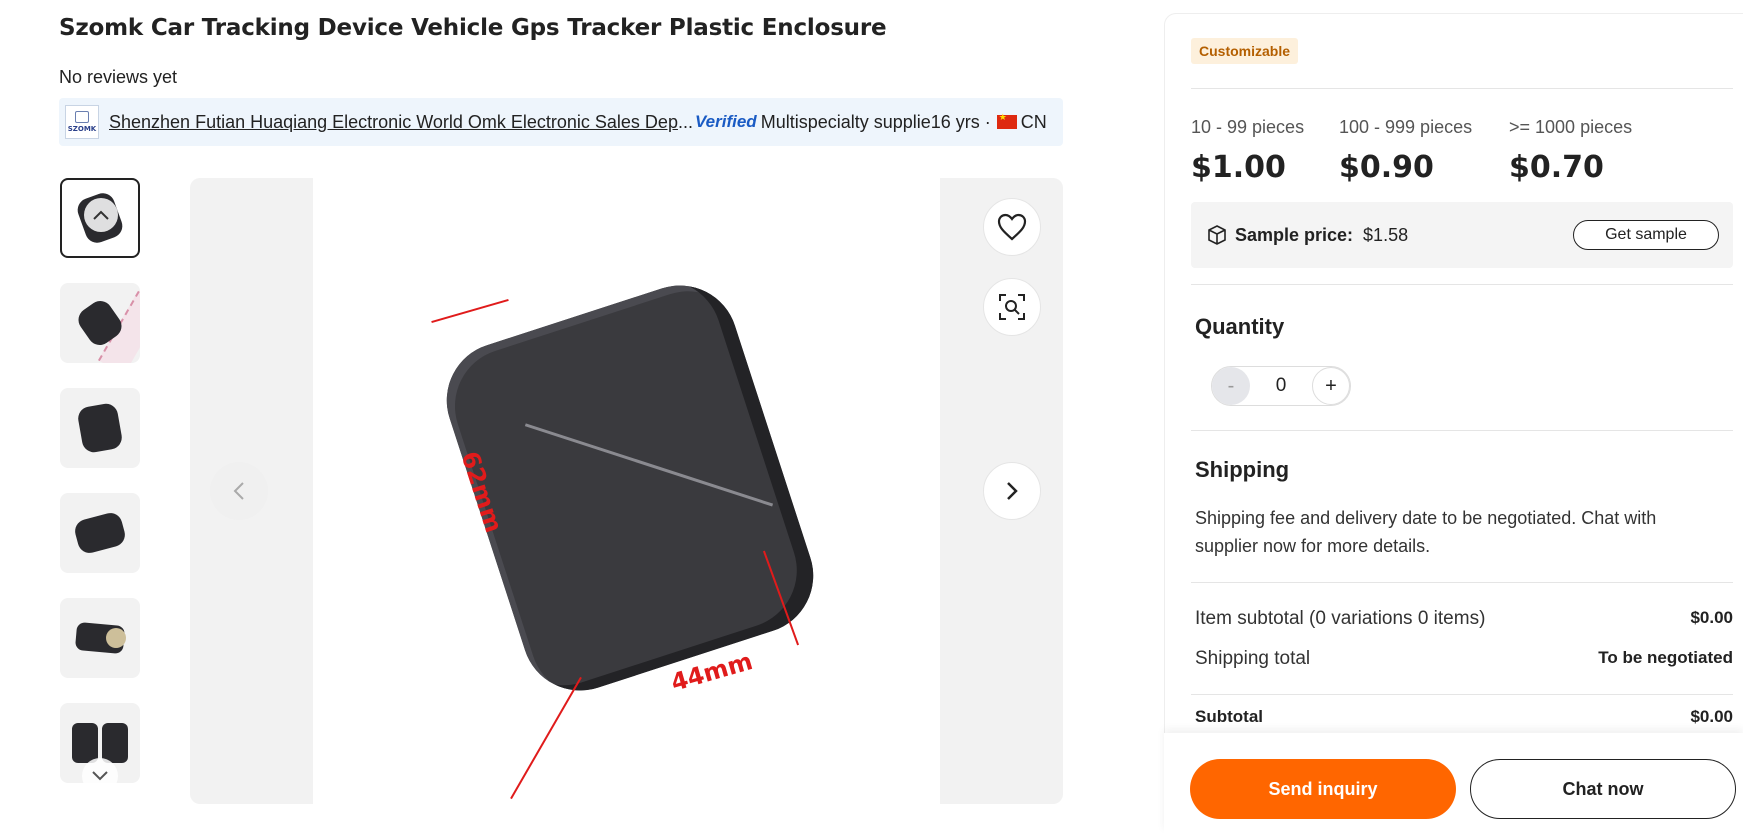 Image resolution: width=1743 pixels, height=833 pixels. What do you see at coordinates (1323, 789) in the screenshot?
I see `send-inquiry-button: Send inquiry` at bounding box center [1323, 789].